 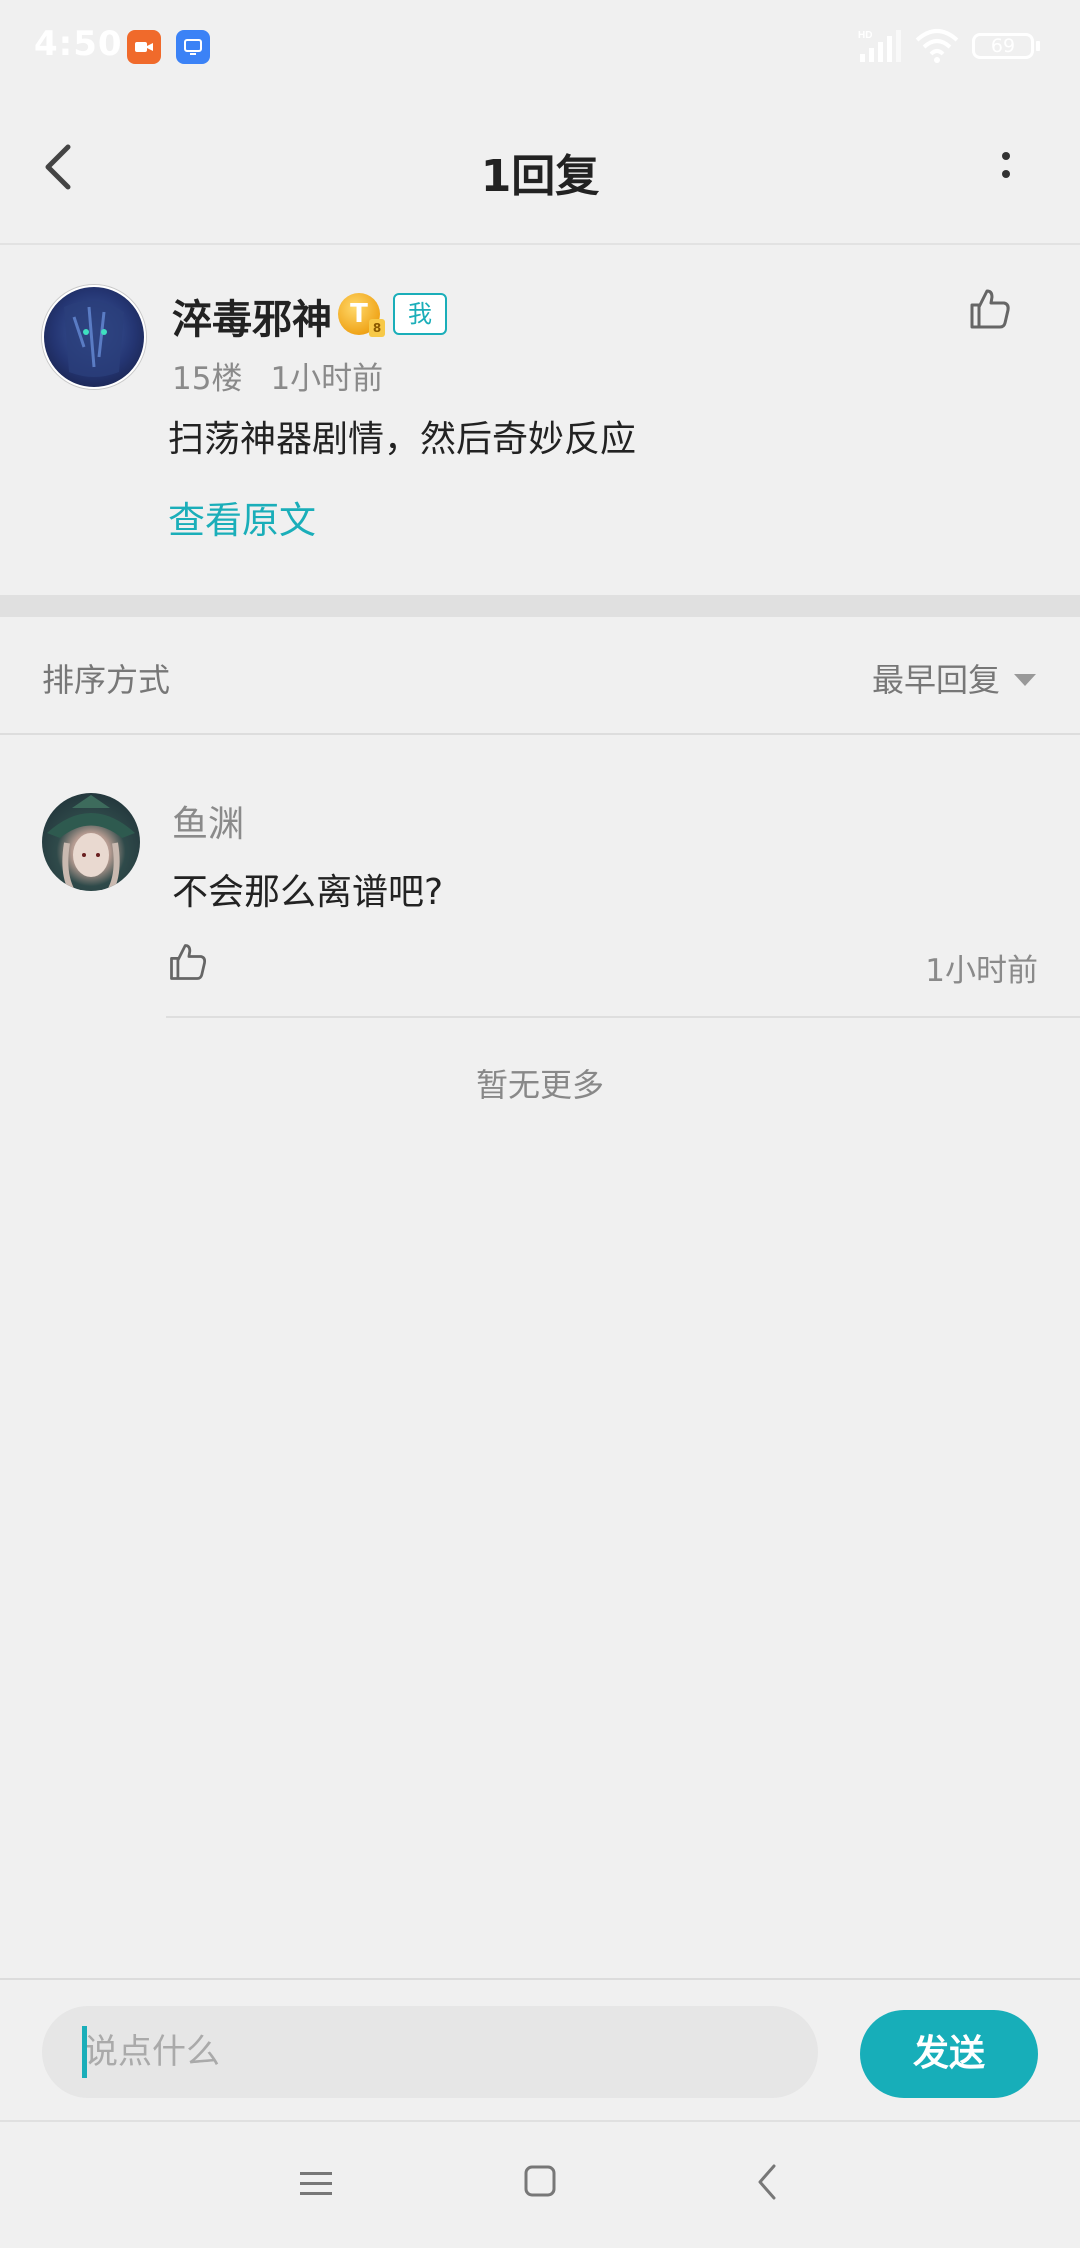 I want to click on status-time: 4:50, so click(x=78, y=44).